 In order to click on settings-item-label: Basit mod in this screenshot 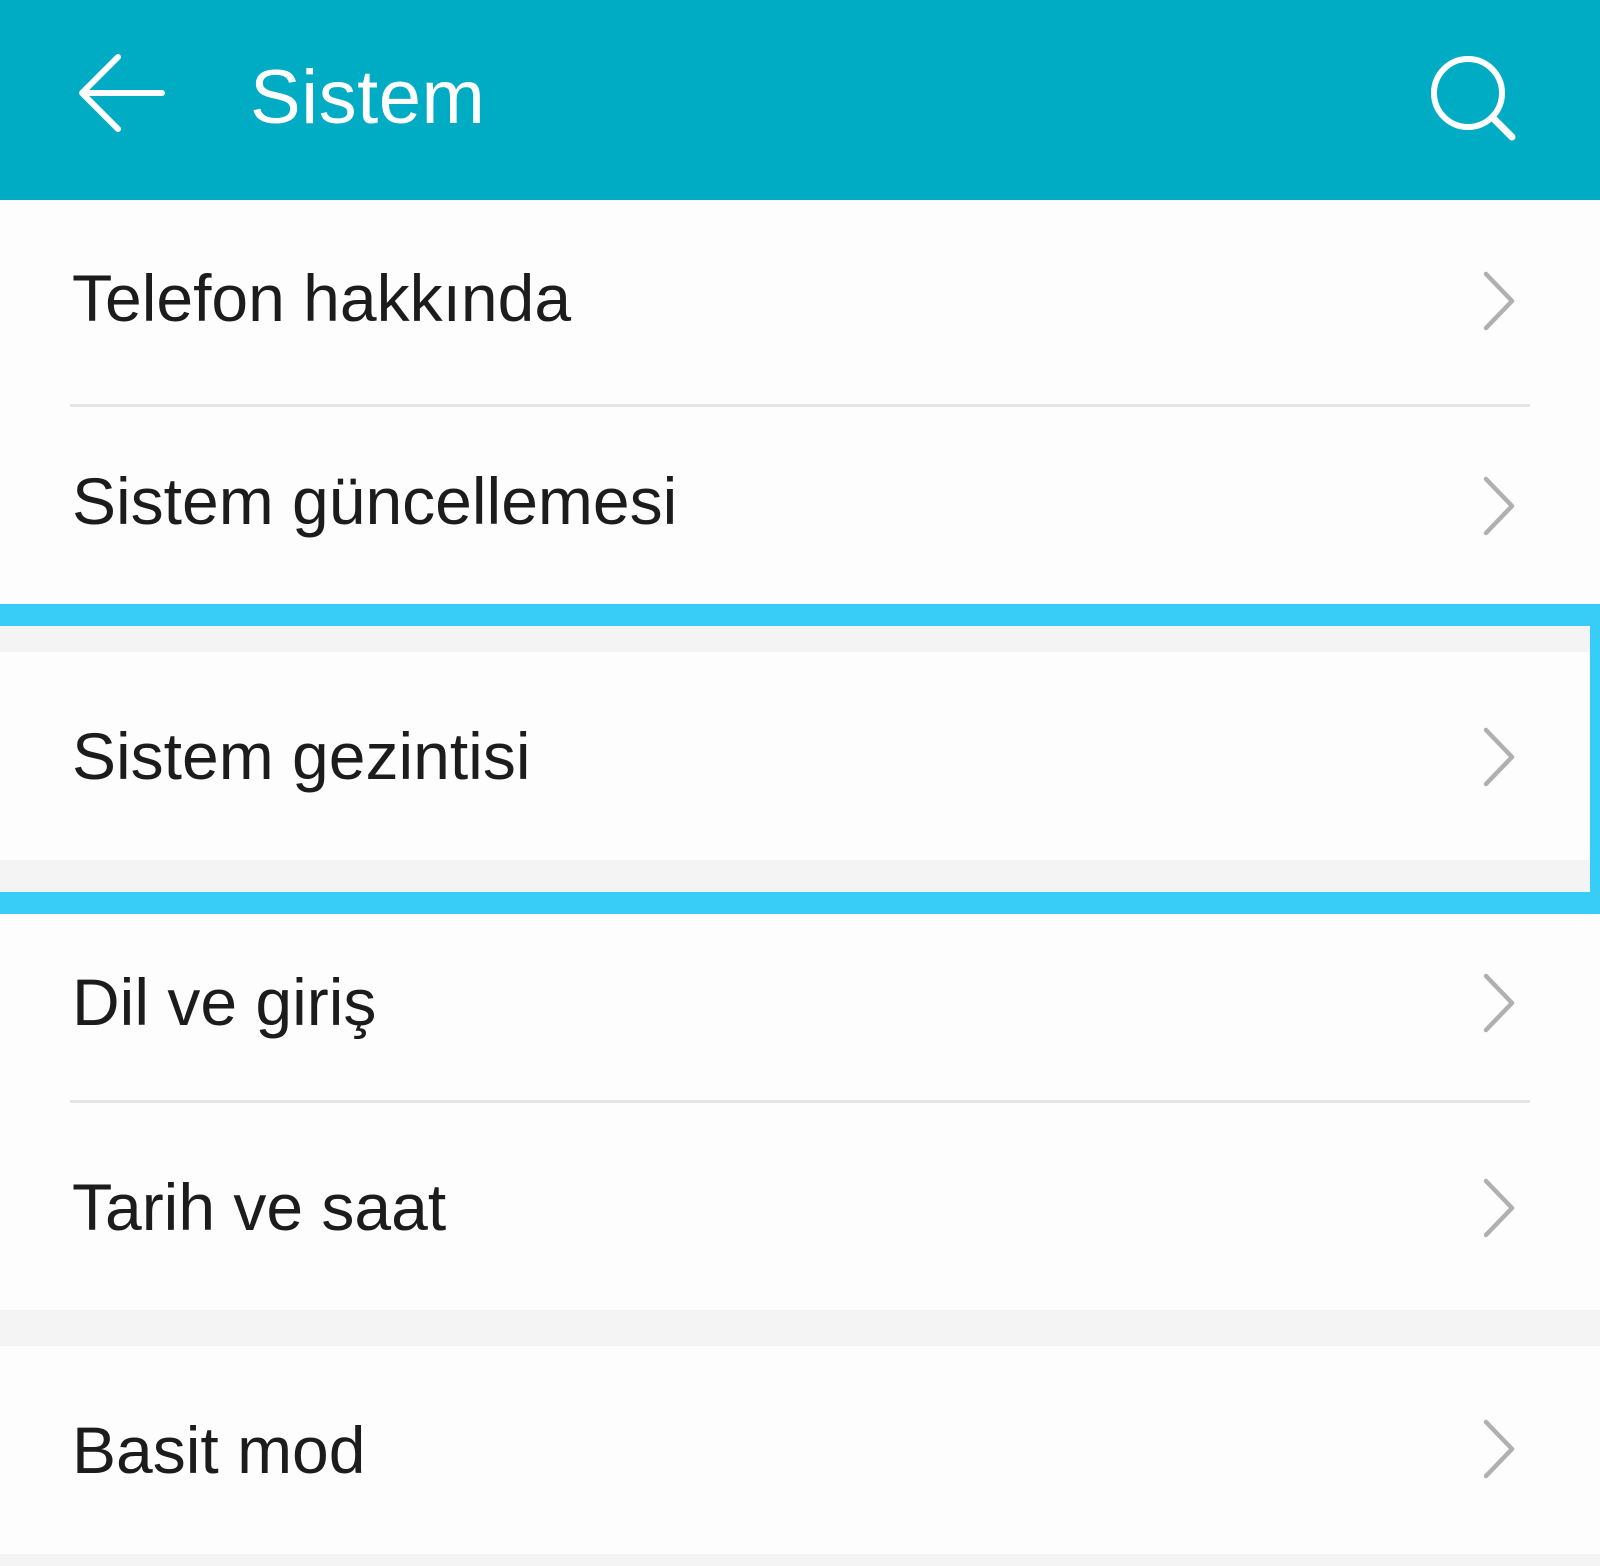, I will do `click(219, 1450)`.